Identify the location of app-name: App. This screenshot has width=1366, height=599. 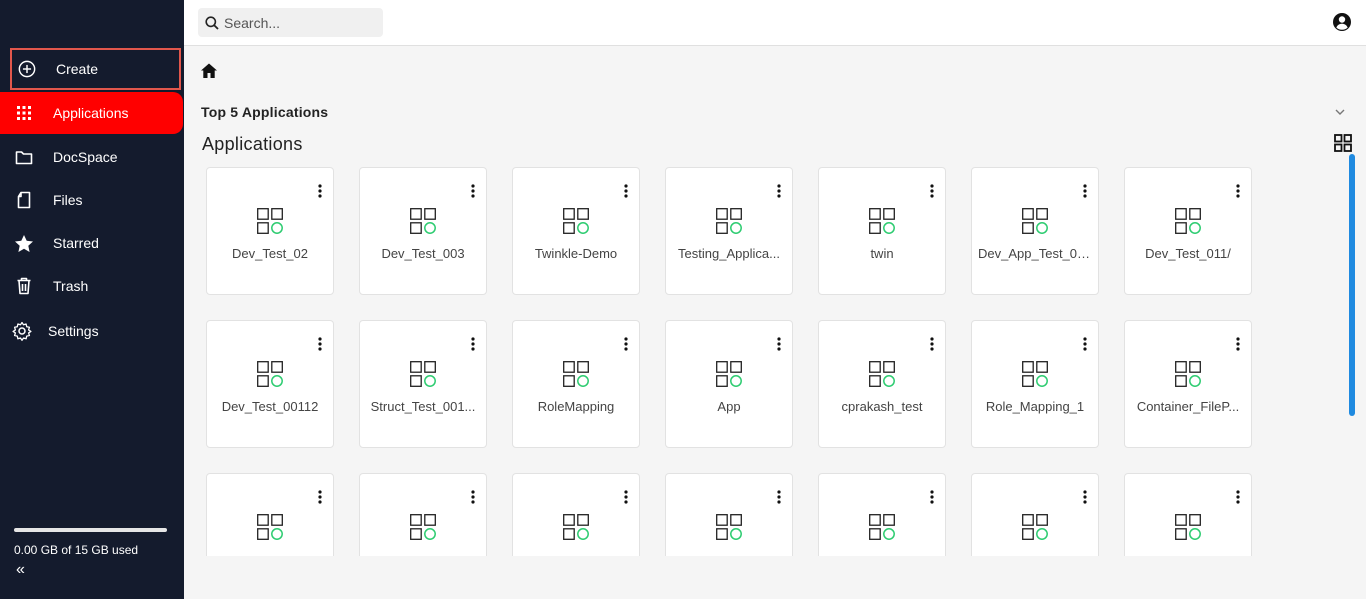
(729, 406).